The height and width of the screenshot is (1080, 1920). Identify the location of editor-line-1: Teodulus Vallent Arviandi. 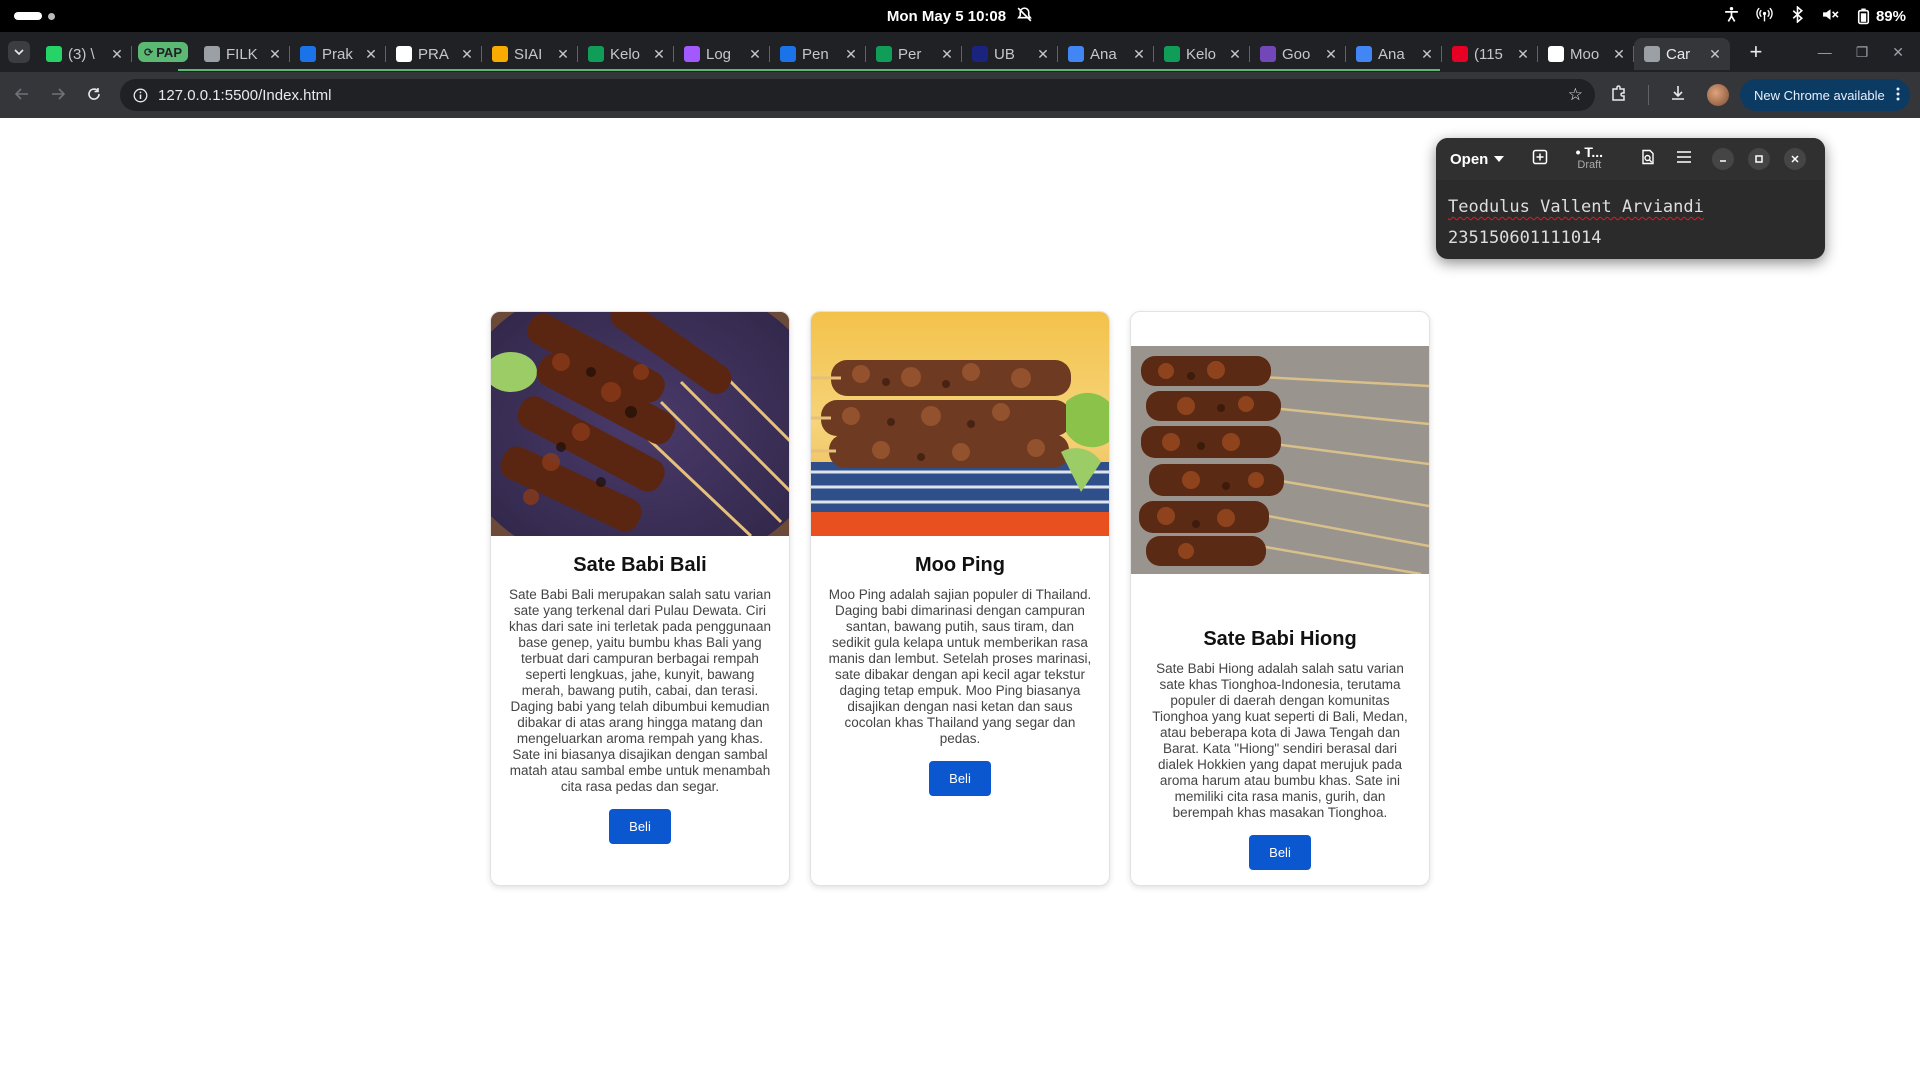
(1576, 207).